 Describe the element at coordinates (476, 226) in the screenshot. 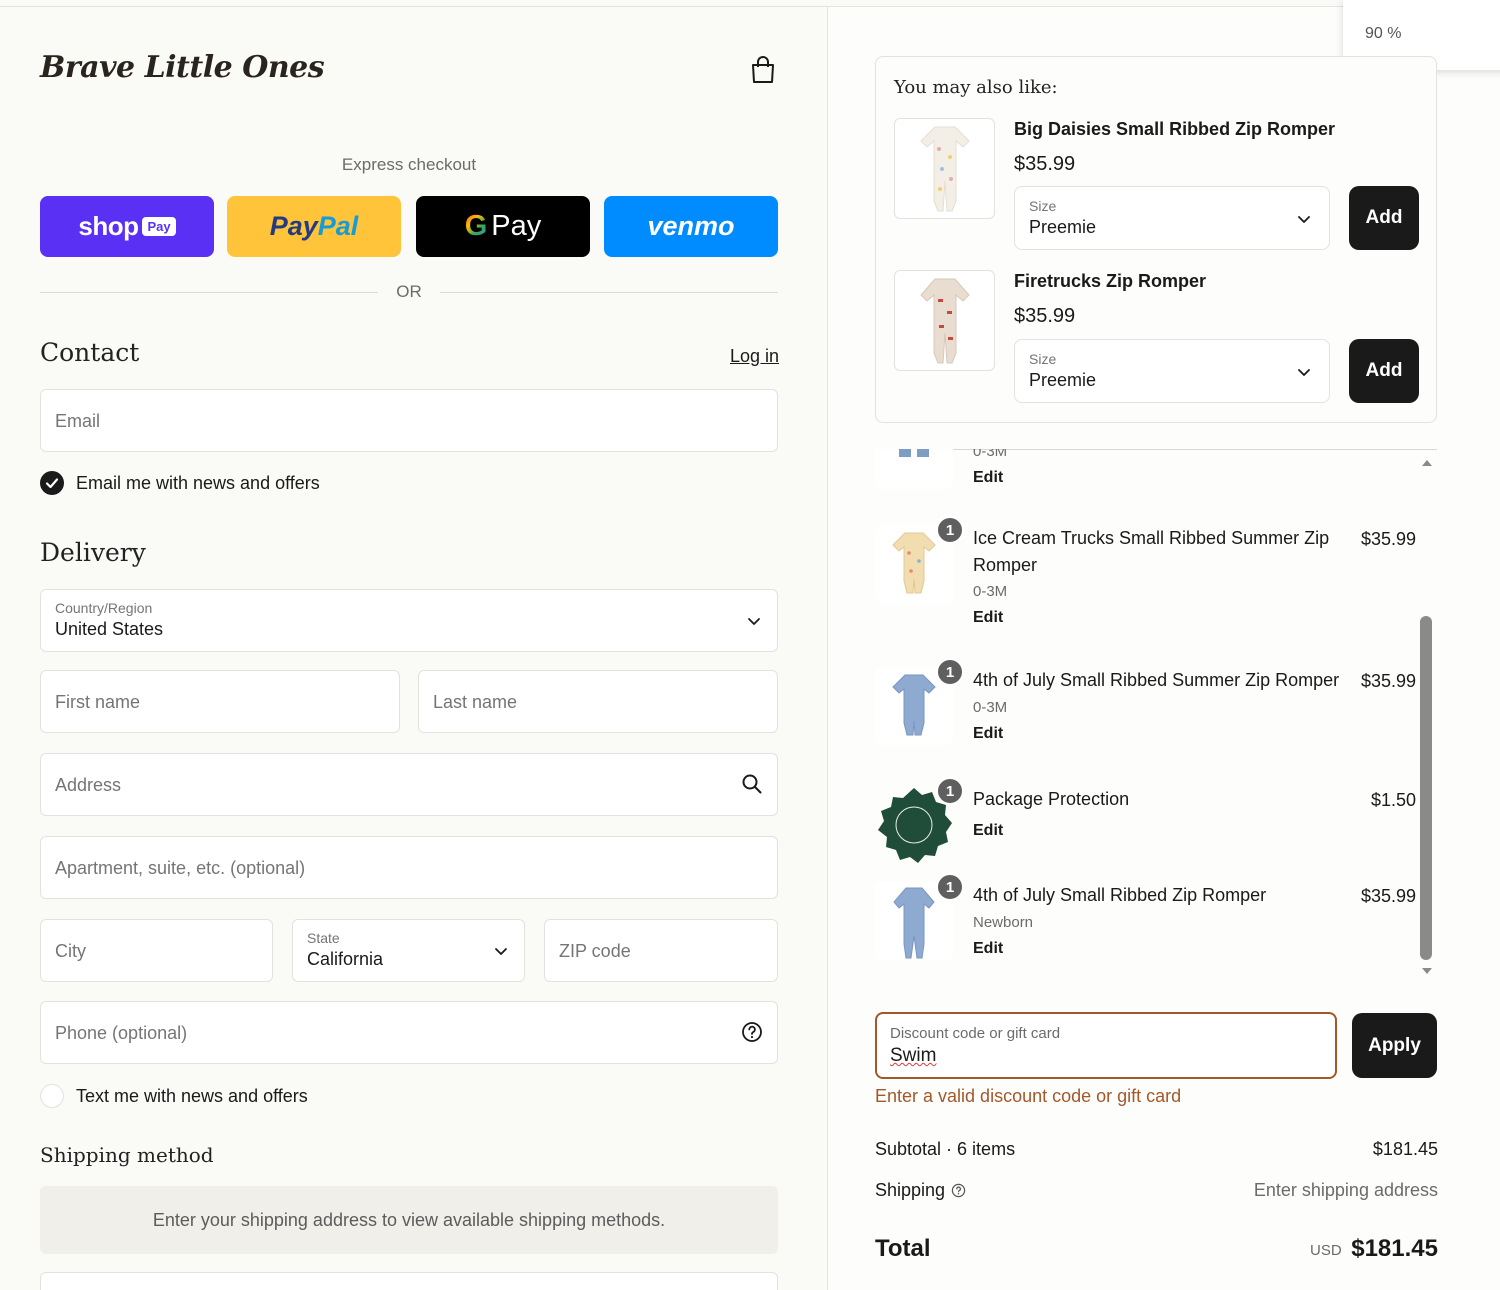

I see `google-g-icon: G` at that location.